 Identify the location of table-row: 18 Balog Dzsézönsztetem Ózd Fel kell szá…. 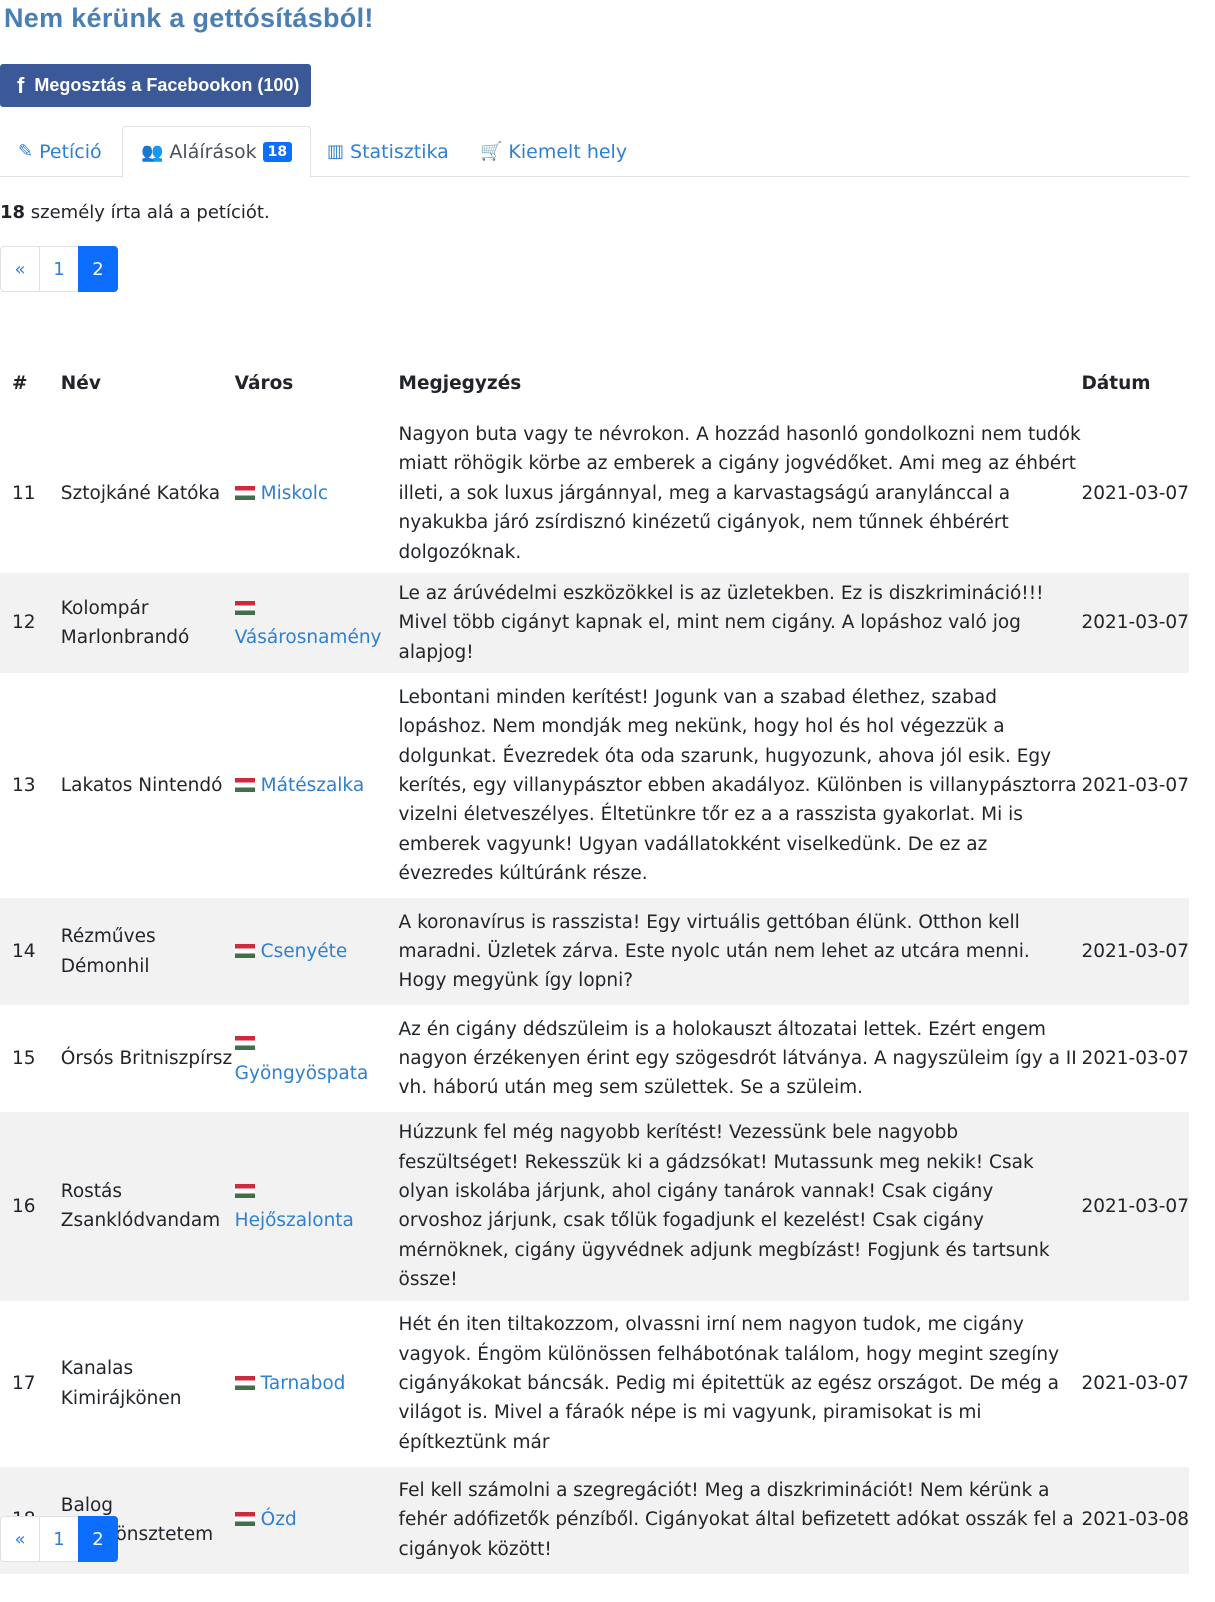
(594, 1520).